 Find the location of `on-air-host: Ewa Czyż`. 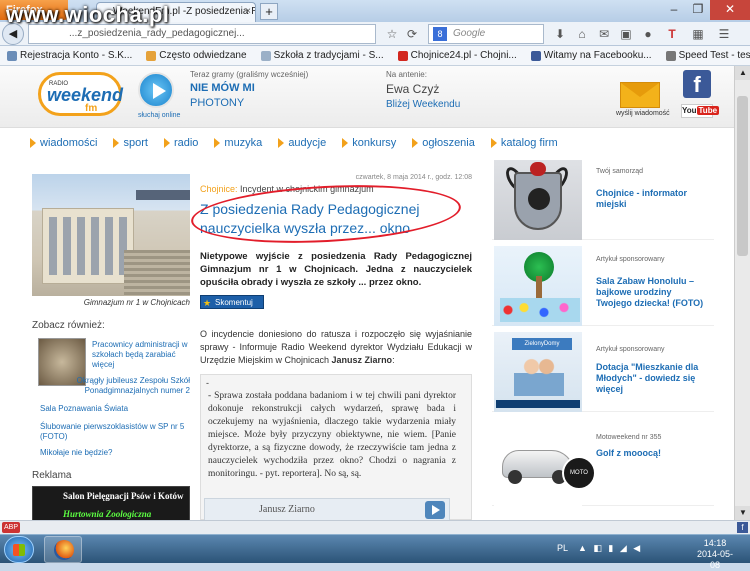

on-air-host: Ewa Czyż is located at coordinates (413, 89).